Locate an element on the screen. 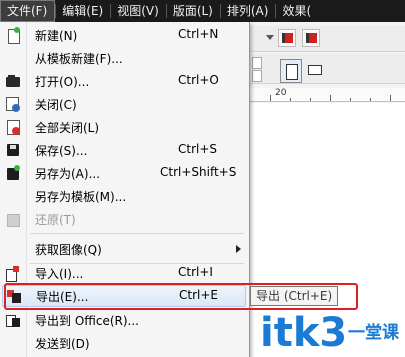  menu-item-revert: 还原(T) is located at coordinates (124, 219).